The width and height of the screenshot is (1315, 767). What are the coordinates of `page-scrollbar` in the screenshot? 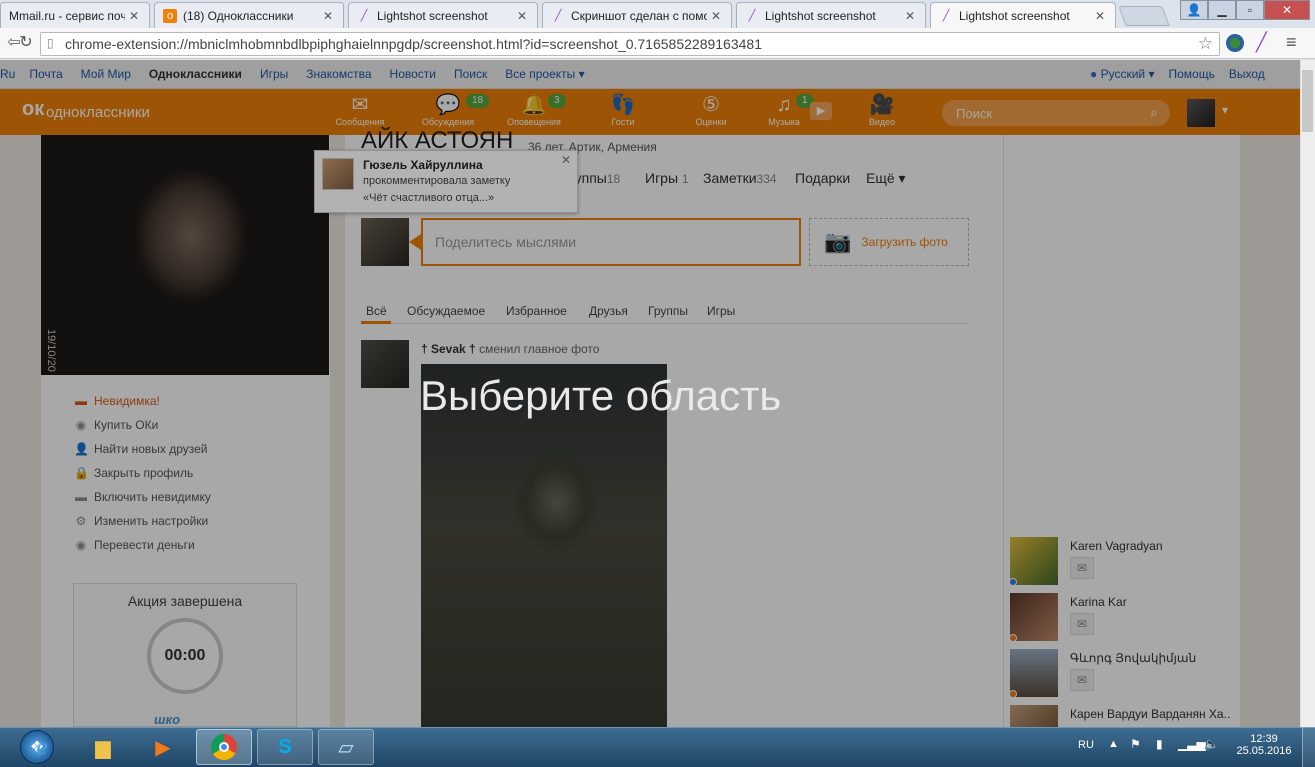 It's located at (1307, 393).